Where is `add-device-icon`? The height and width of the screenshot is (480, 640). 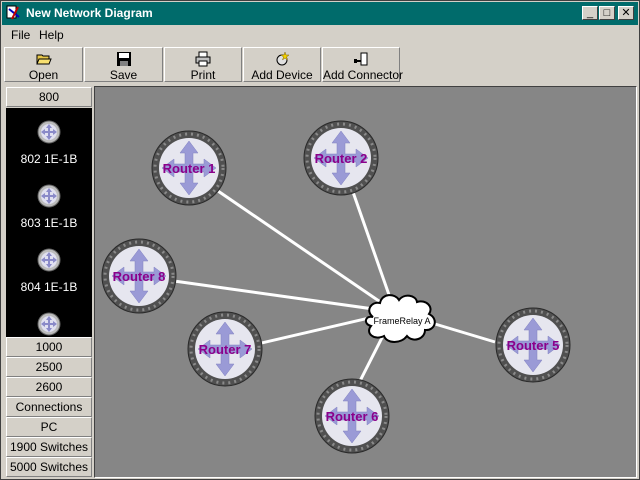
add-device-icon is located at coordinates (283, 58).